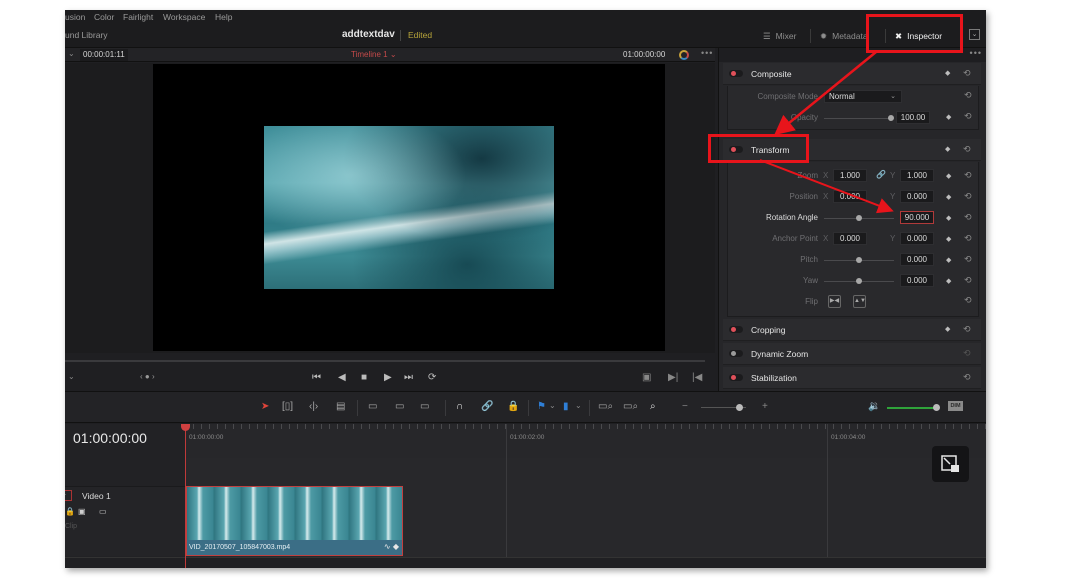 The width and height of the screenshot is (1072, 578). Describe the element at coordinates (859, 301) in the screenshot. I see `flip-vertical-icon: ▲▼` at that location.